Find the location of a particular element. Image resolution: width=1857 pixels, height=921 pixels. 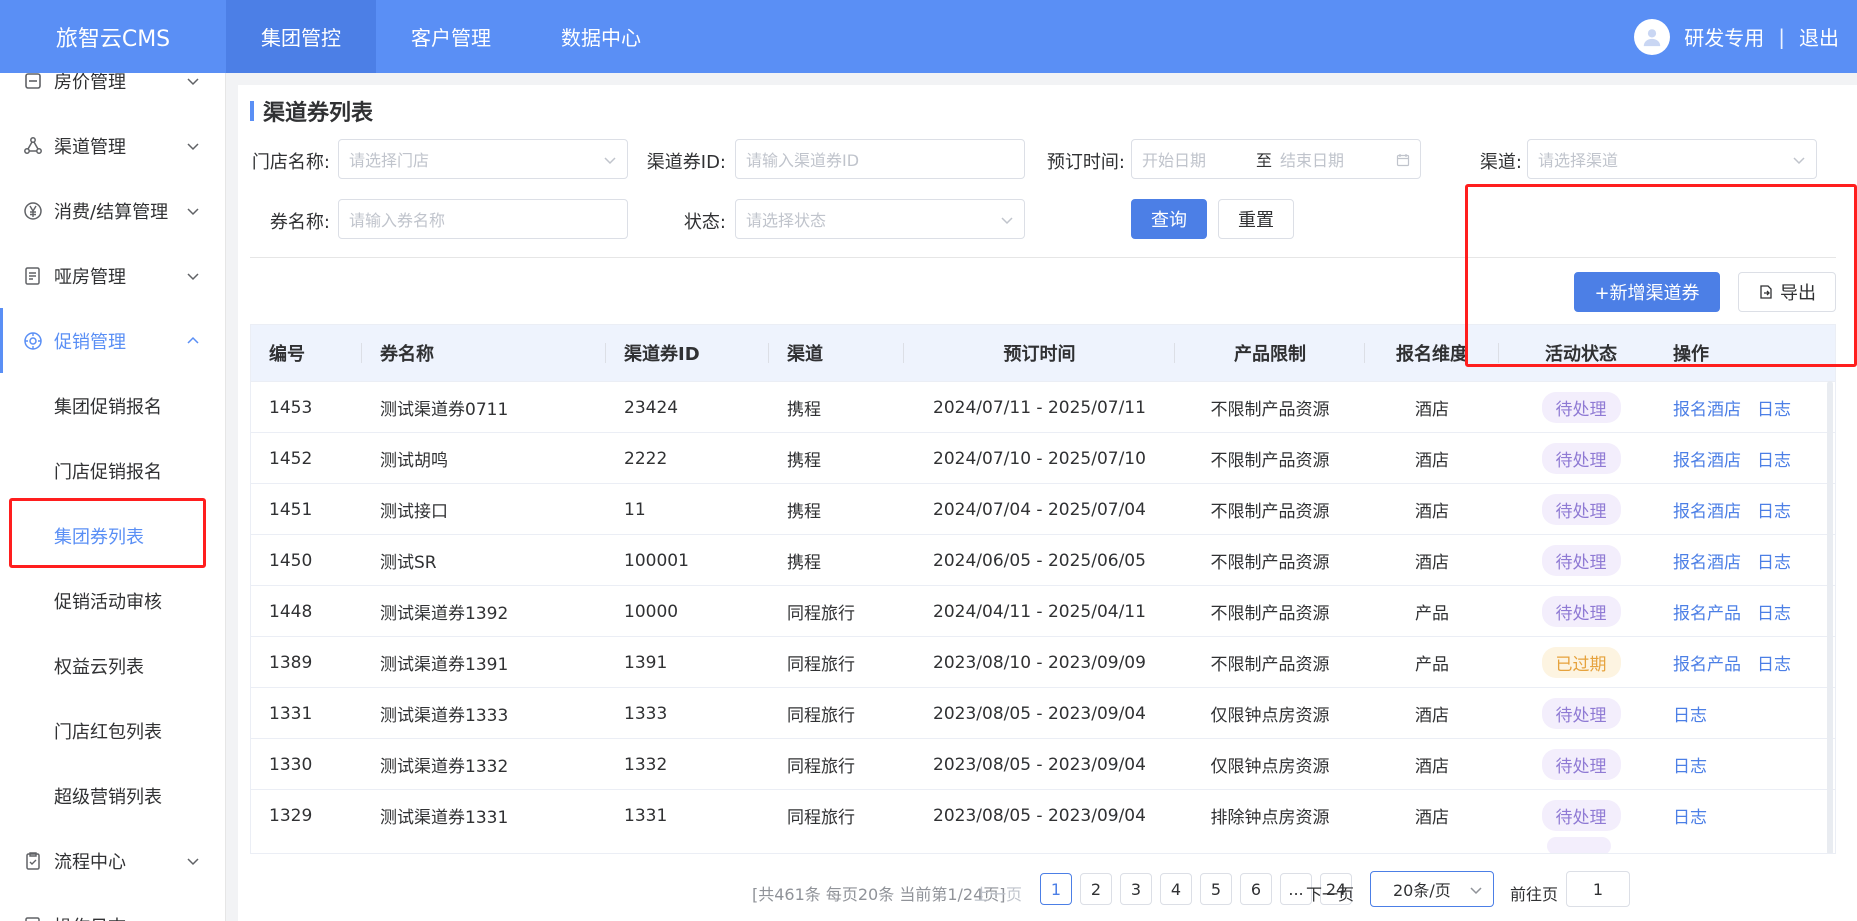

sidebar-subitem-equity-cloud: 权益云列表 is located at coordinates (112, 665).